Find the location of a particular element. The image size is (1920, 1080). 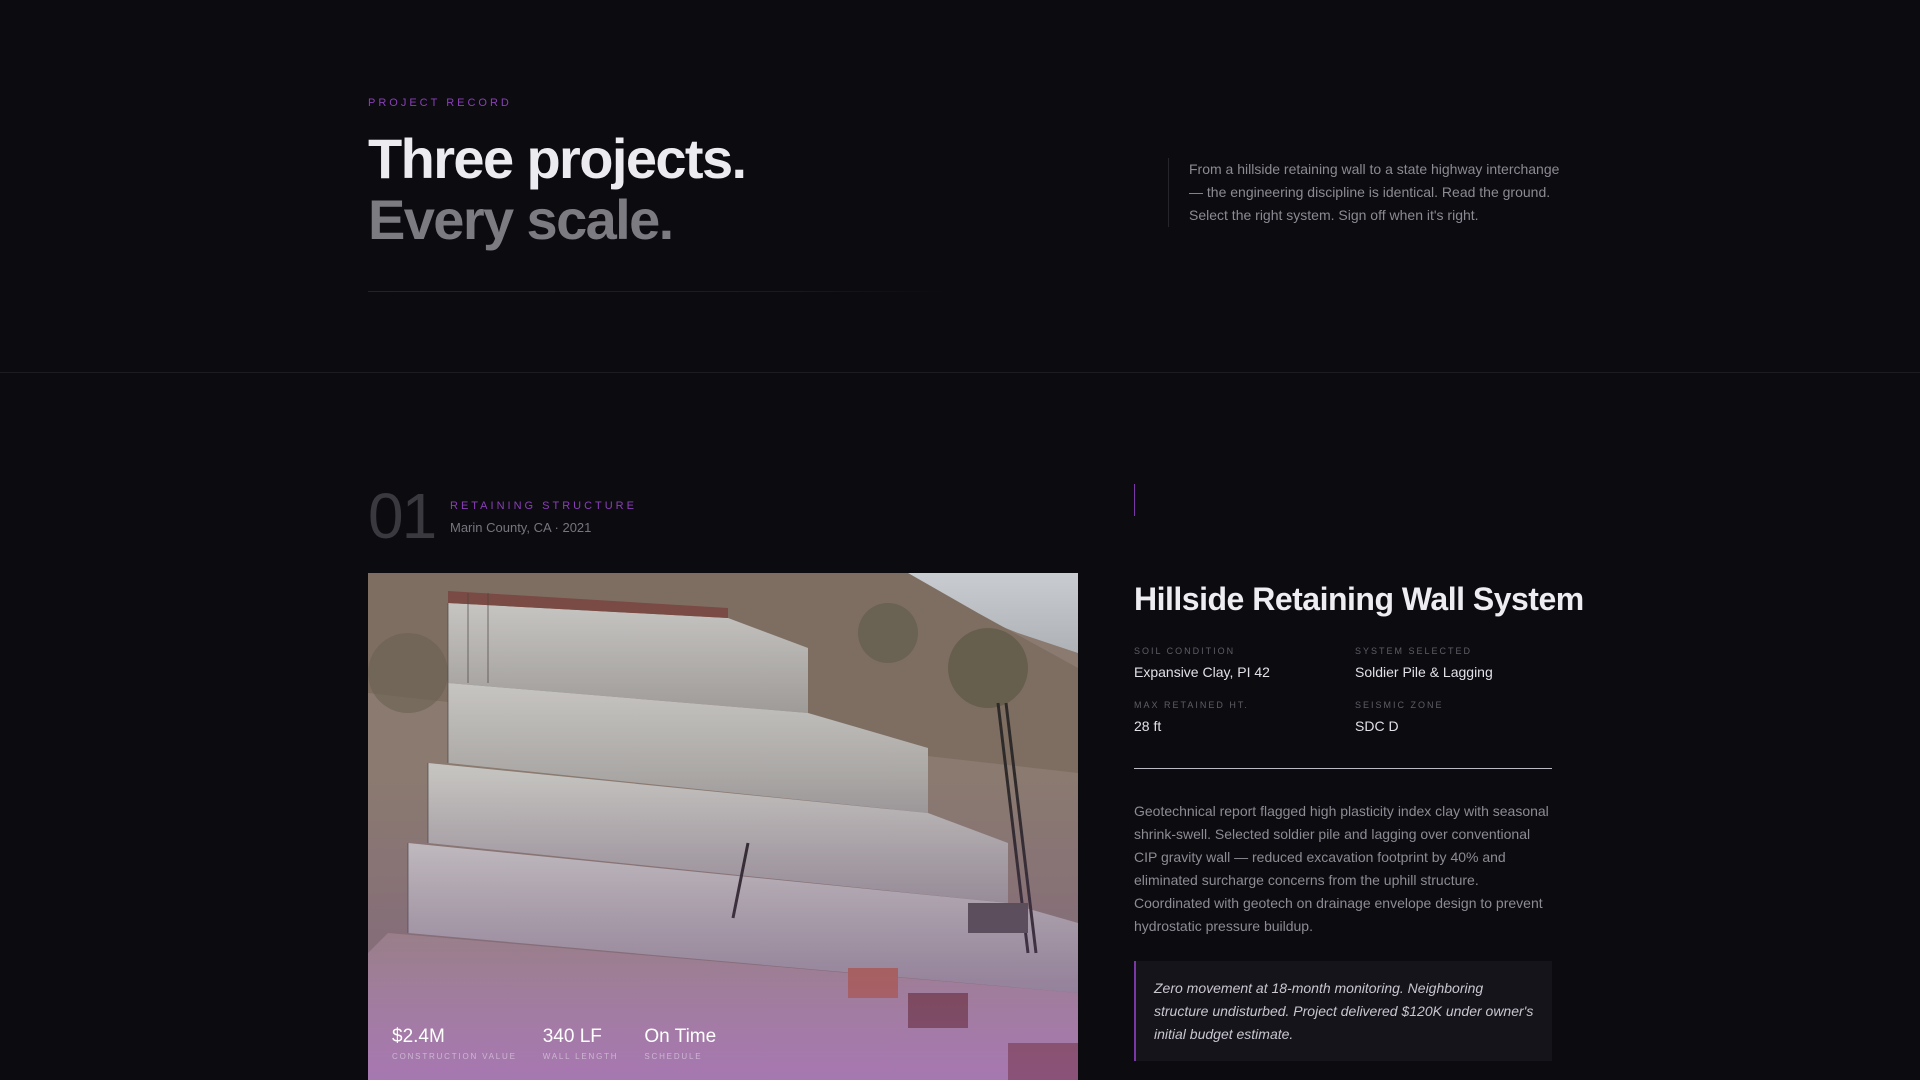

stat-label: WALL LENGTH is located at coordinates (580, 1056).